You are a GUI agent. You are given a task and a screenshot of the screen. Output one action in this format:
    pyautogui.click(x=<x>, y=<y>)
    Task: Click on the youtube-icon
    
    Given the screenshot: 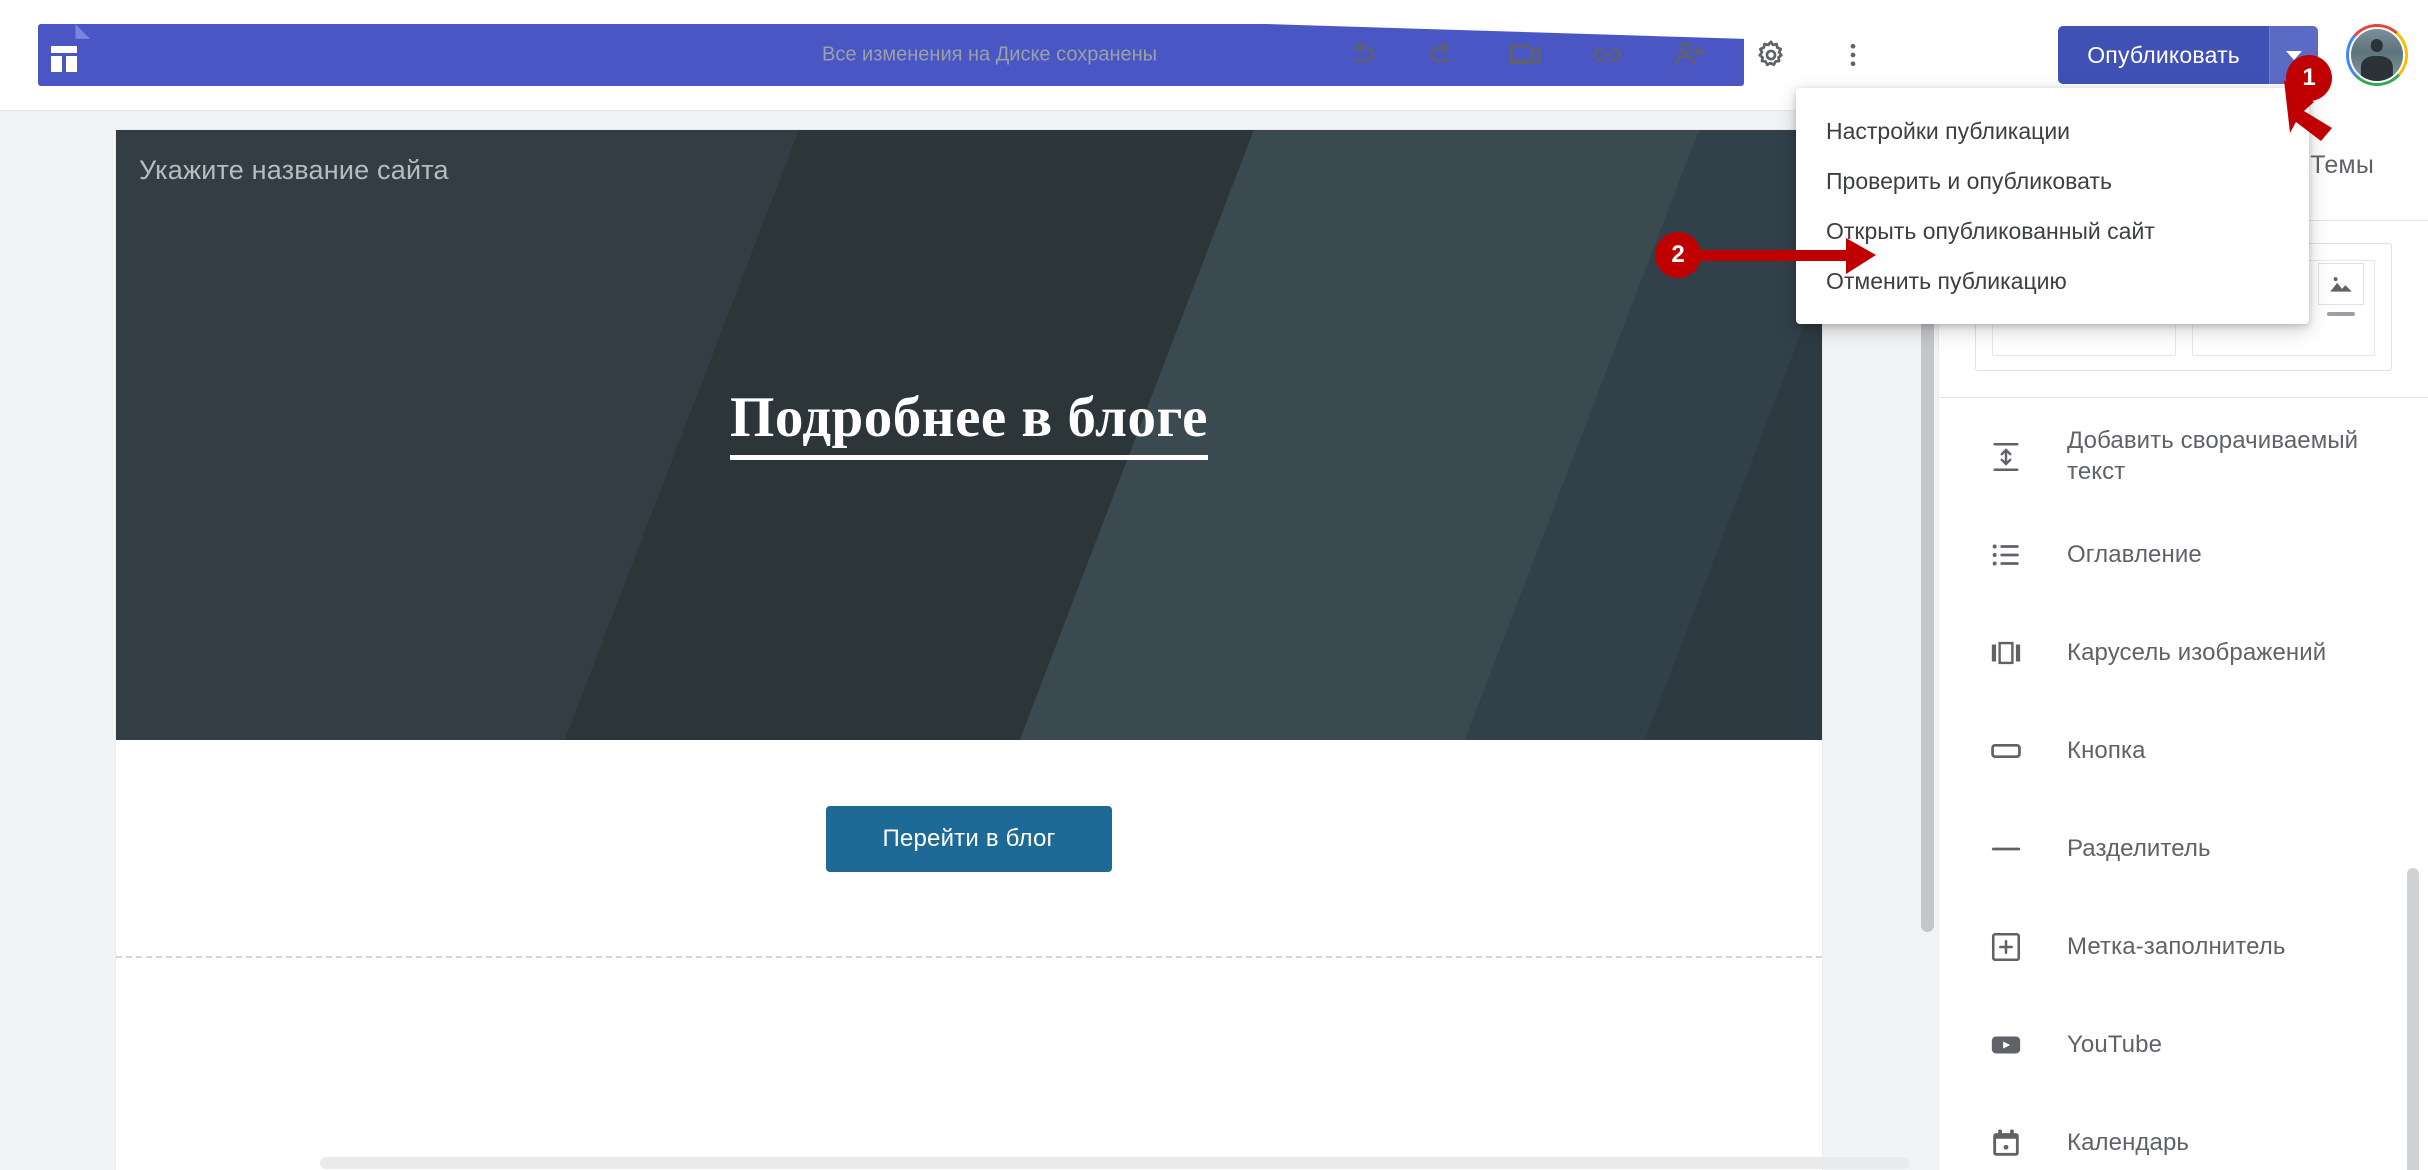 What is the action you would take?
    pyautogui.click(x=2006, y=1045)
    